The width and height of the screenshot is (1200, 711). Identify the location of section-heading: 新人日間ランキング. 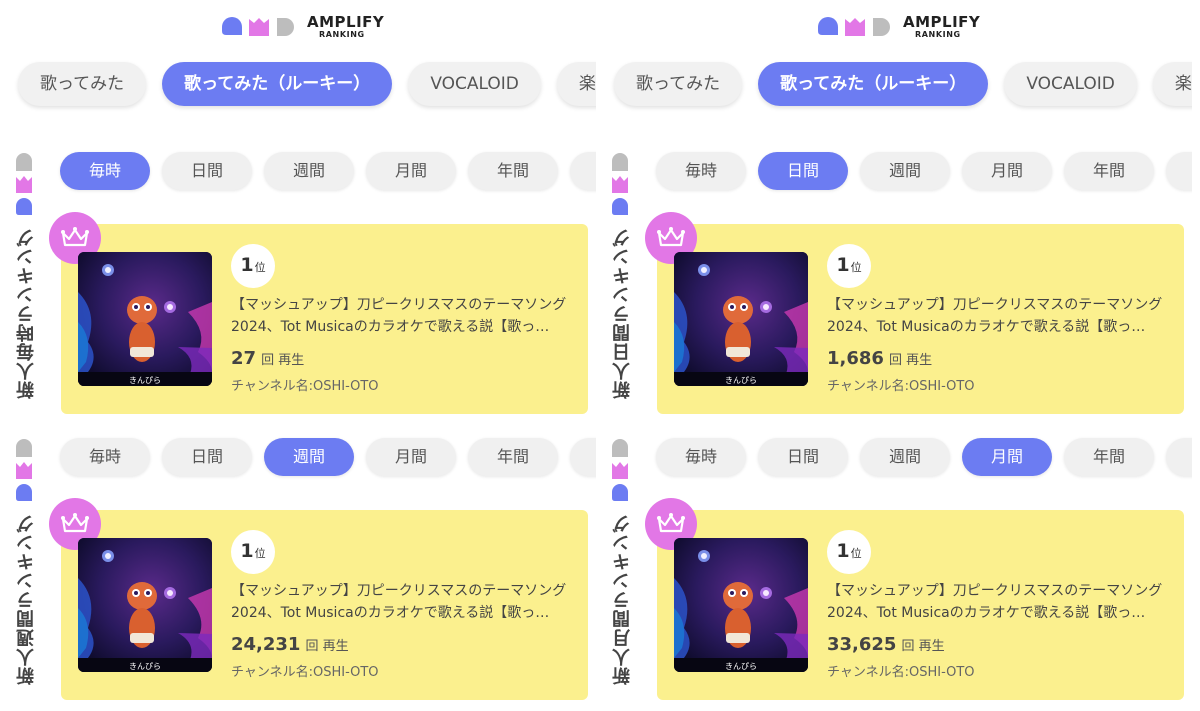
(622, 313).